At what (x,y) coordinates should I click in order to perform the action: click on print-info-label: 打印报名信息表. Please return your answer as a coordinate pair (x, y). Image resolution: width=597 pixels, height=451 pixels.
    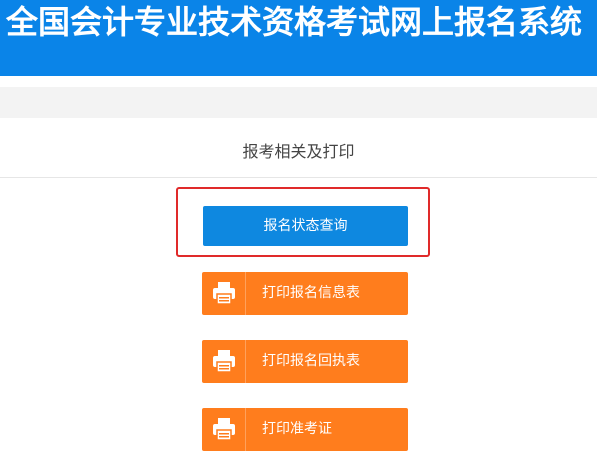
    Looking at the image, I should click on (311, 293).